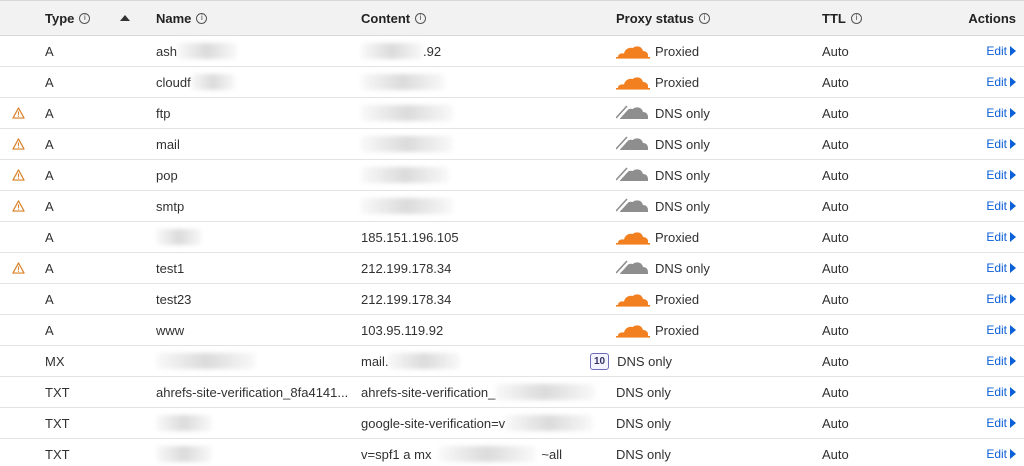  I want to click on column-header-ttl: TTL i, so click(862, 18).